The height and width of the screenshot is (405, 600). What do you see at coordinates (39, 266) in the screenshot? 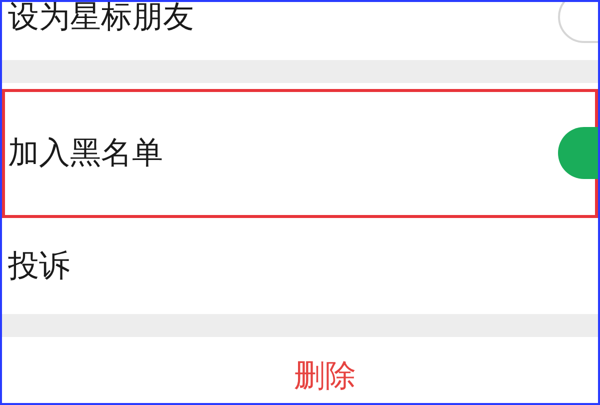
I see `setting-label: 投诉` at bounding box center [39, 266].